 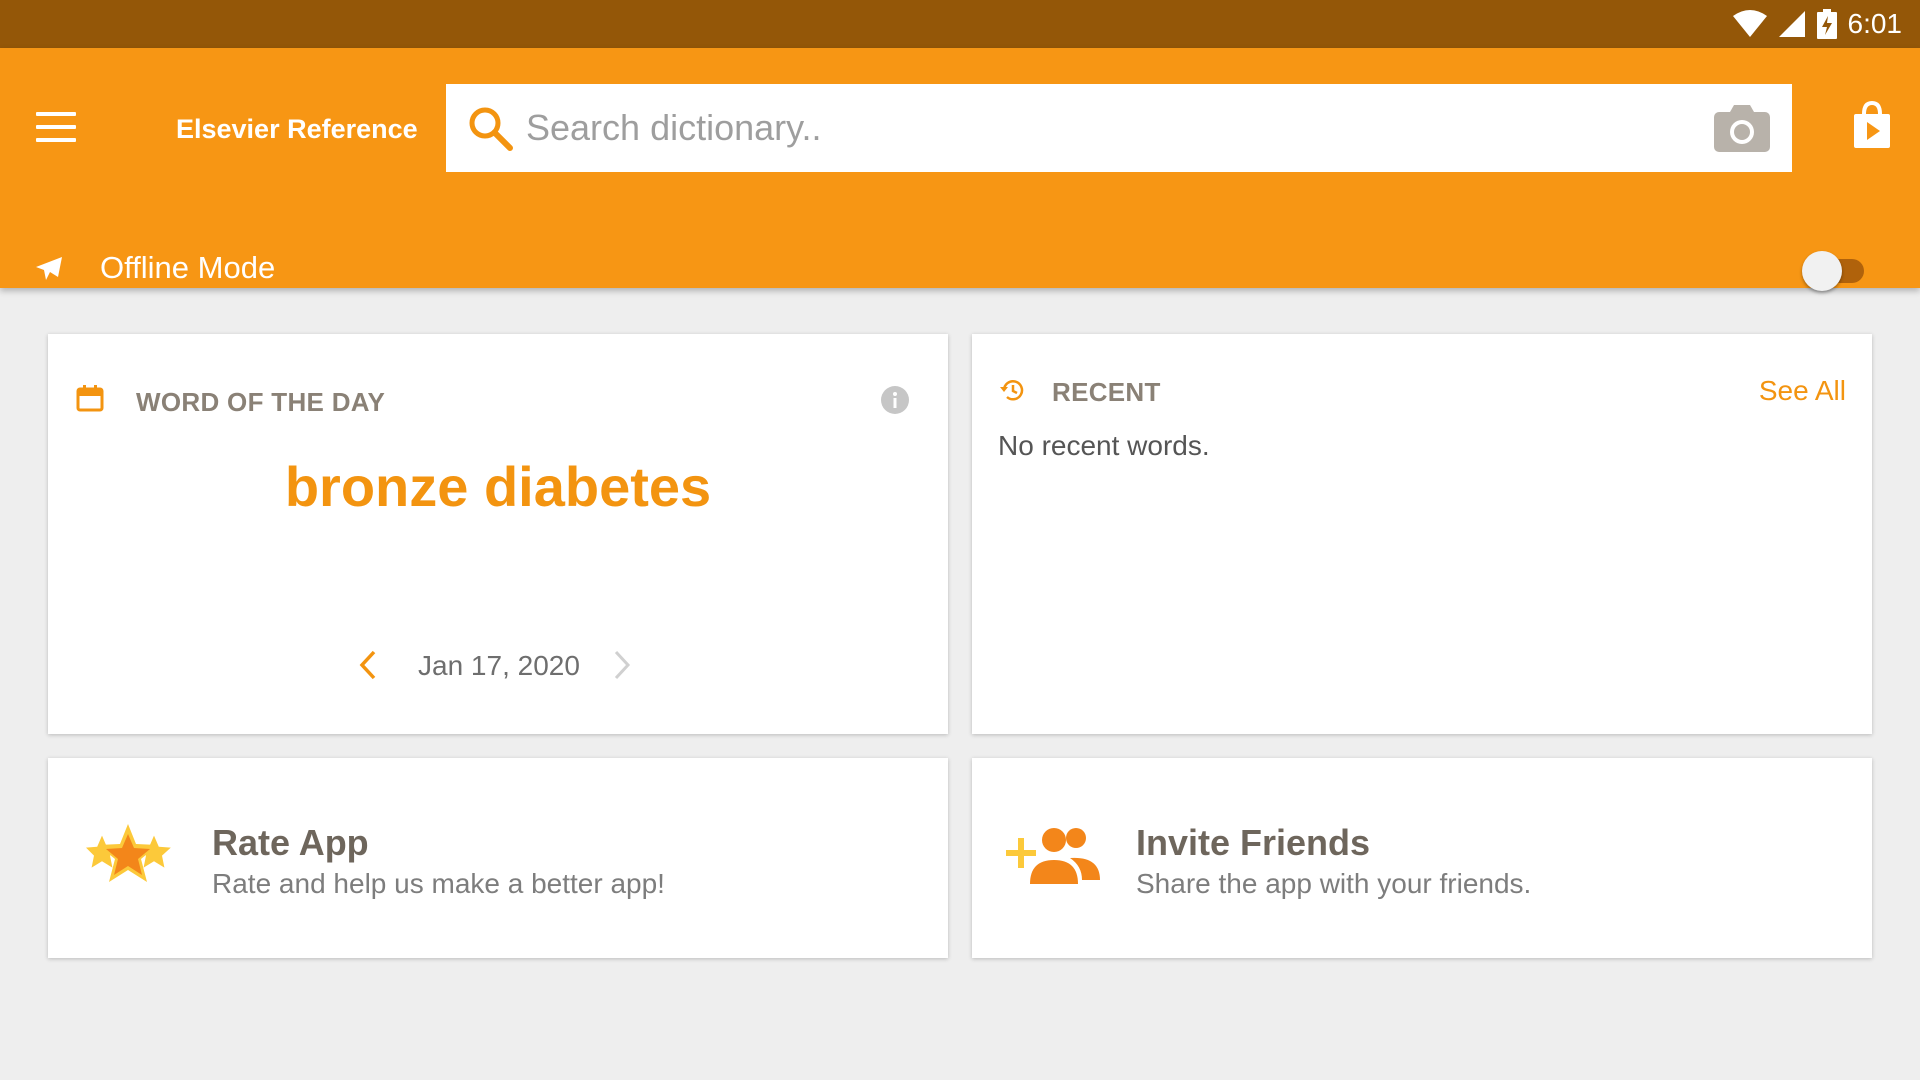 What do you see at coordinates (498, 486) in the screenshot?
I see `word-of-the-day-word: bronze diabetes` at bounding box center [498, 486].